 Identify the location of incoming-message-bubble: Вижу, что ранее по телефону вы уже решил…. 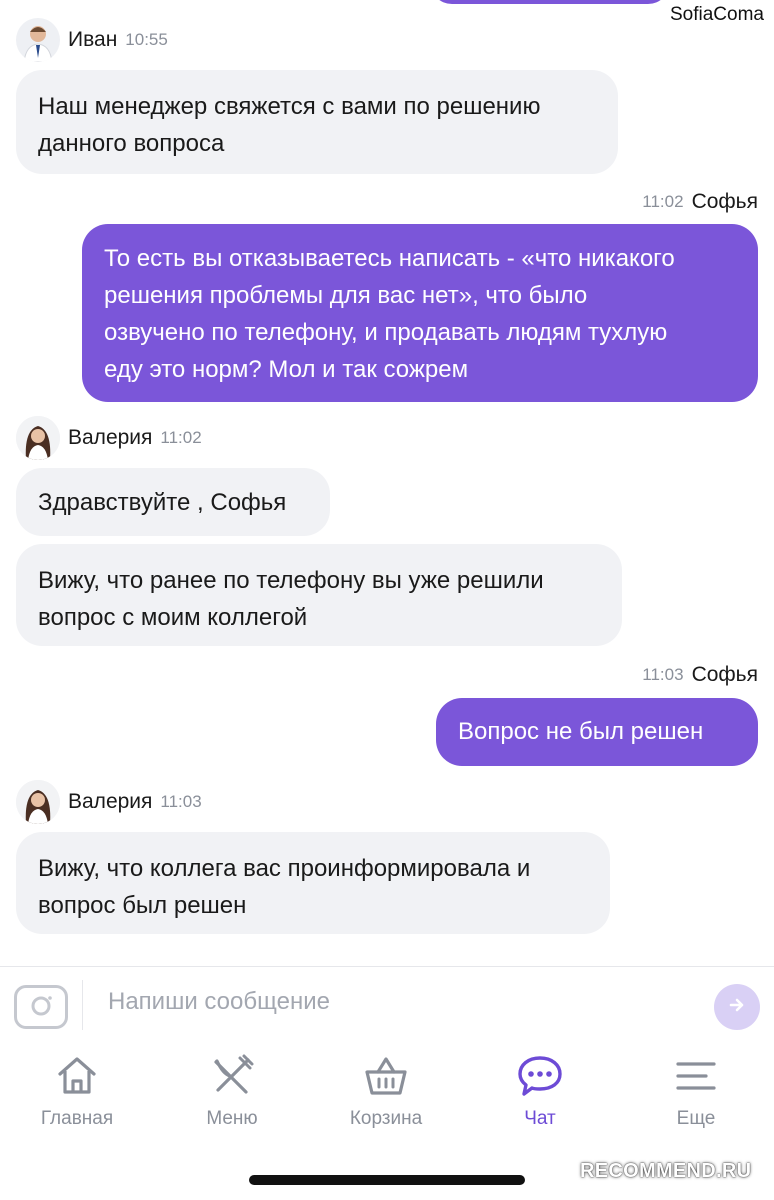
(319, 595).